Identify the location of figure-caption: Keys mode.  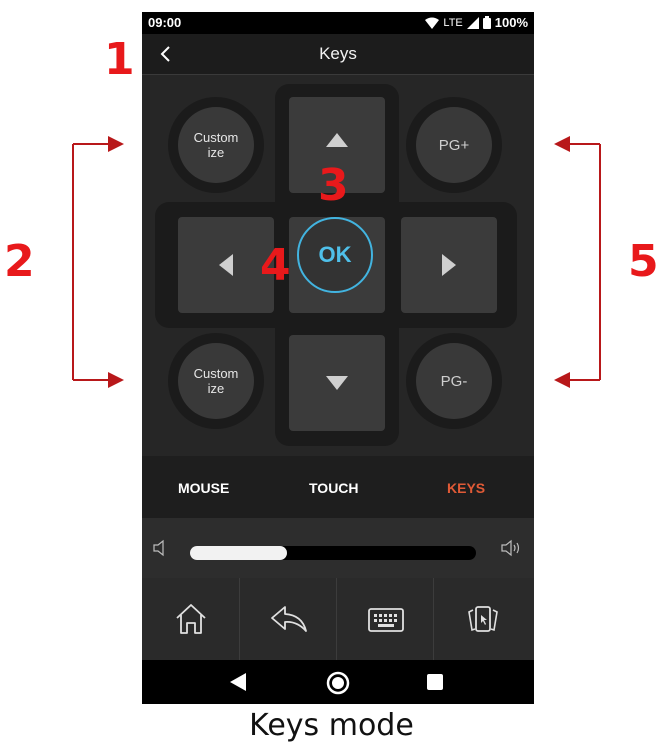
(331, 725).